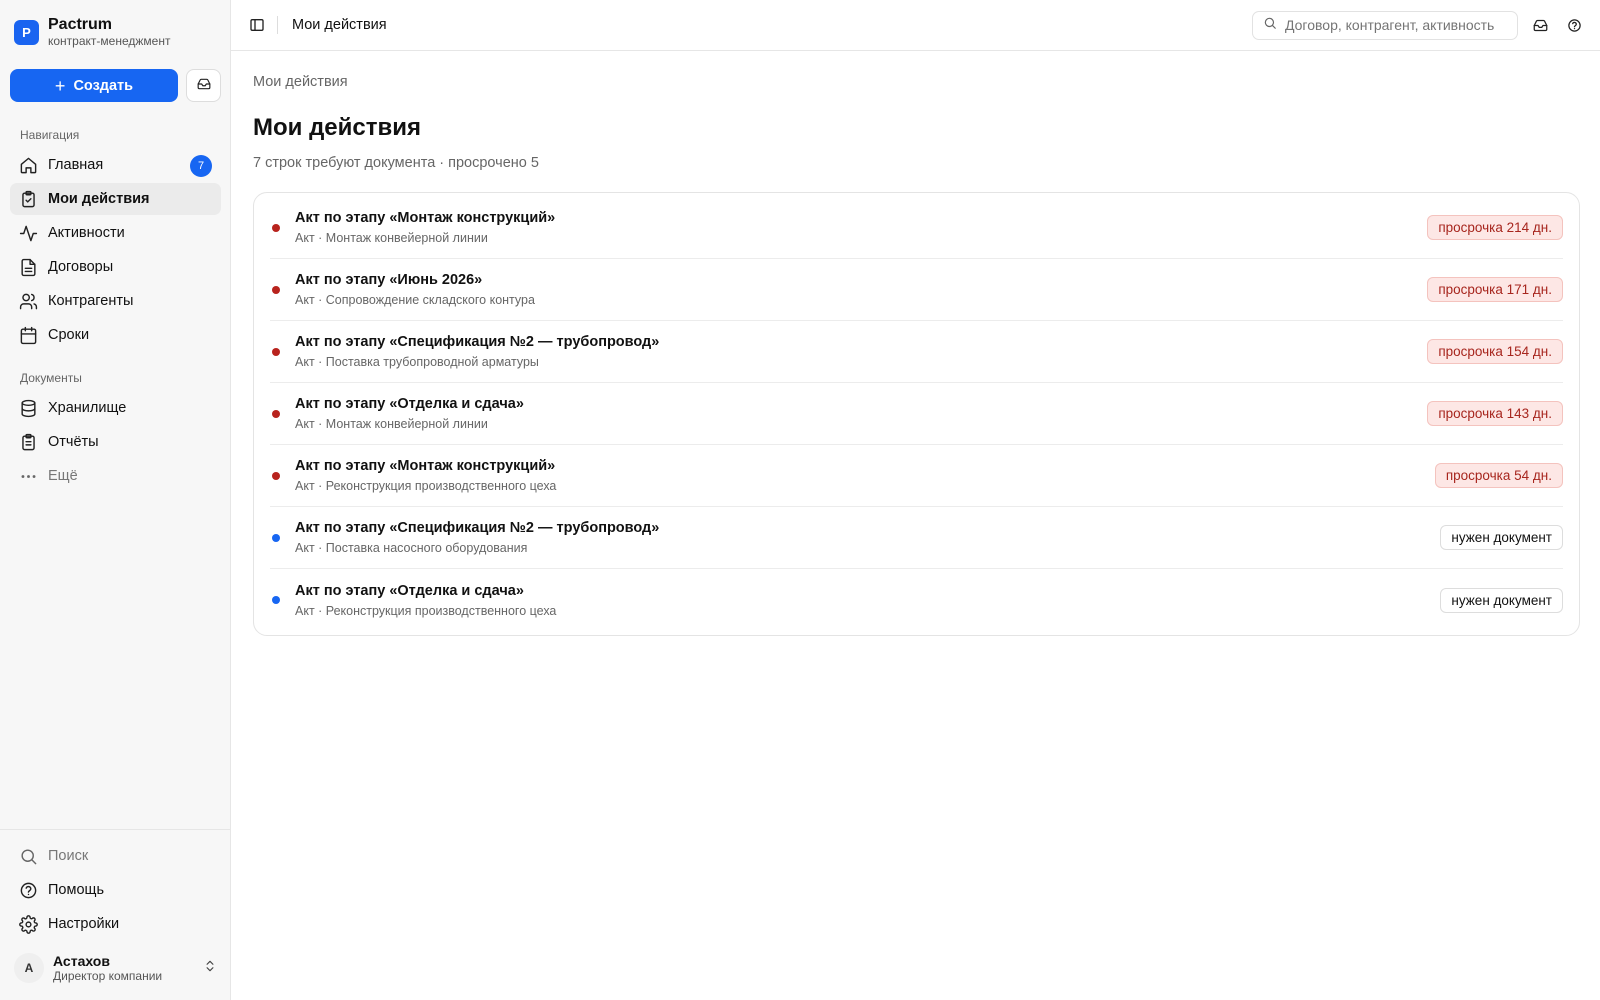  Describe the element at coordinates (115, 267) in the screenshot. I see `nav-item-contracts: Договоры` at that location.